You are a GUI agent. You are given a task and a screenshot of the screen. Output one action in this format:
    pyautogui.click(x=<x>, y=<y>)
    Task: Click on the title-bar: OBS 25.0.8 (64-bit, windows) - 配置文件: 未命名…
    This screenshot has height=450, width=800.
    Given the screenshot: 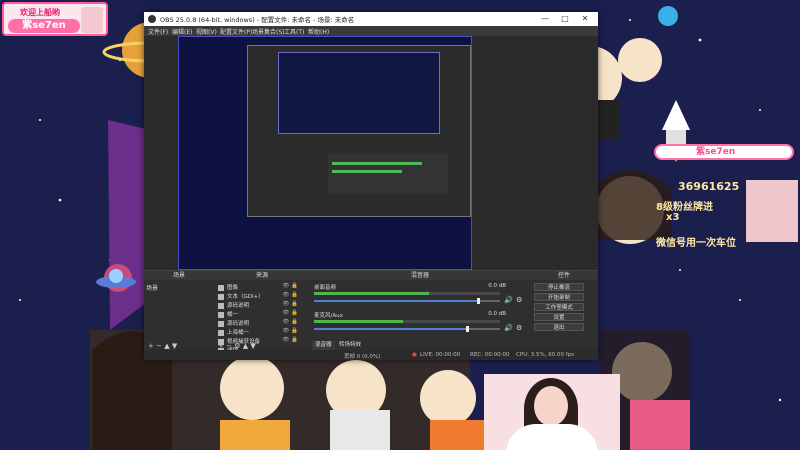 What is the action you would take?
    pyautogui.click(x=371, y=19)
    